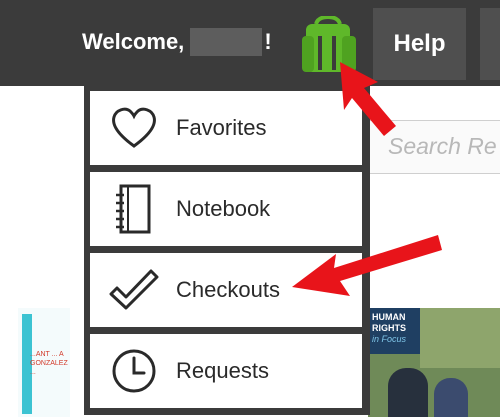 Image resolution: width=500 pixels, height=417 pixels. What do you see at coordinates (221, 127) in the screenshot?
I see `menu-item-label: Favorites` at bounding box center [221, 127].